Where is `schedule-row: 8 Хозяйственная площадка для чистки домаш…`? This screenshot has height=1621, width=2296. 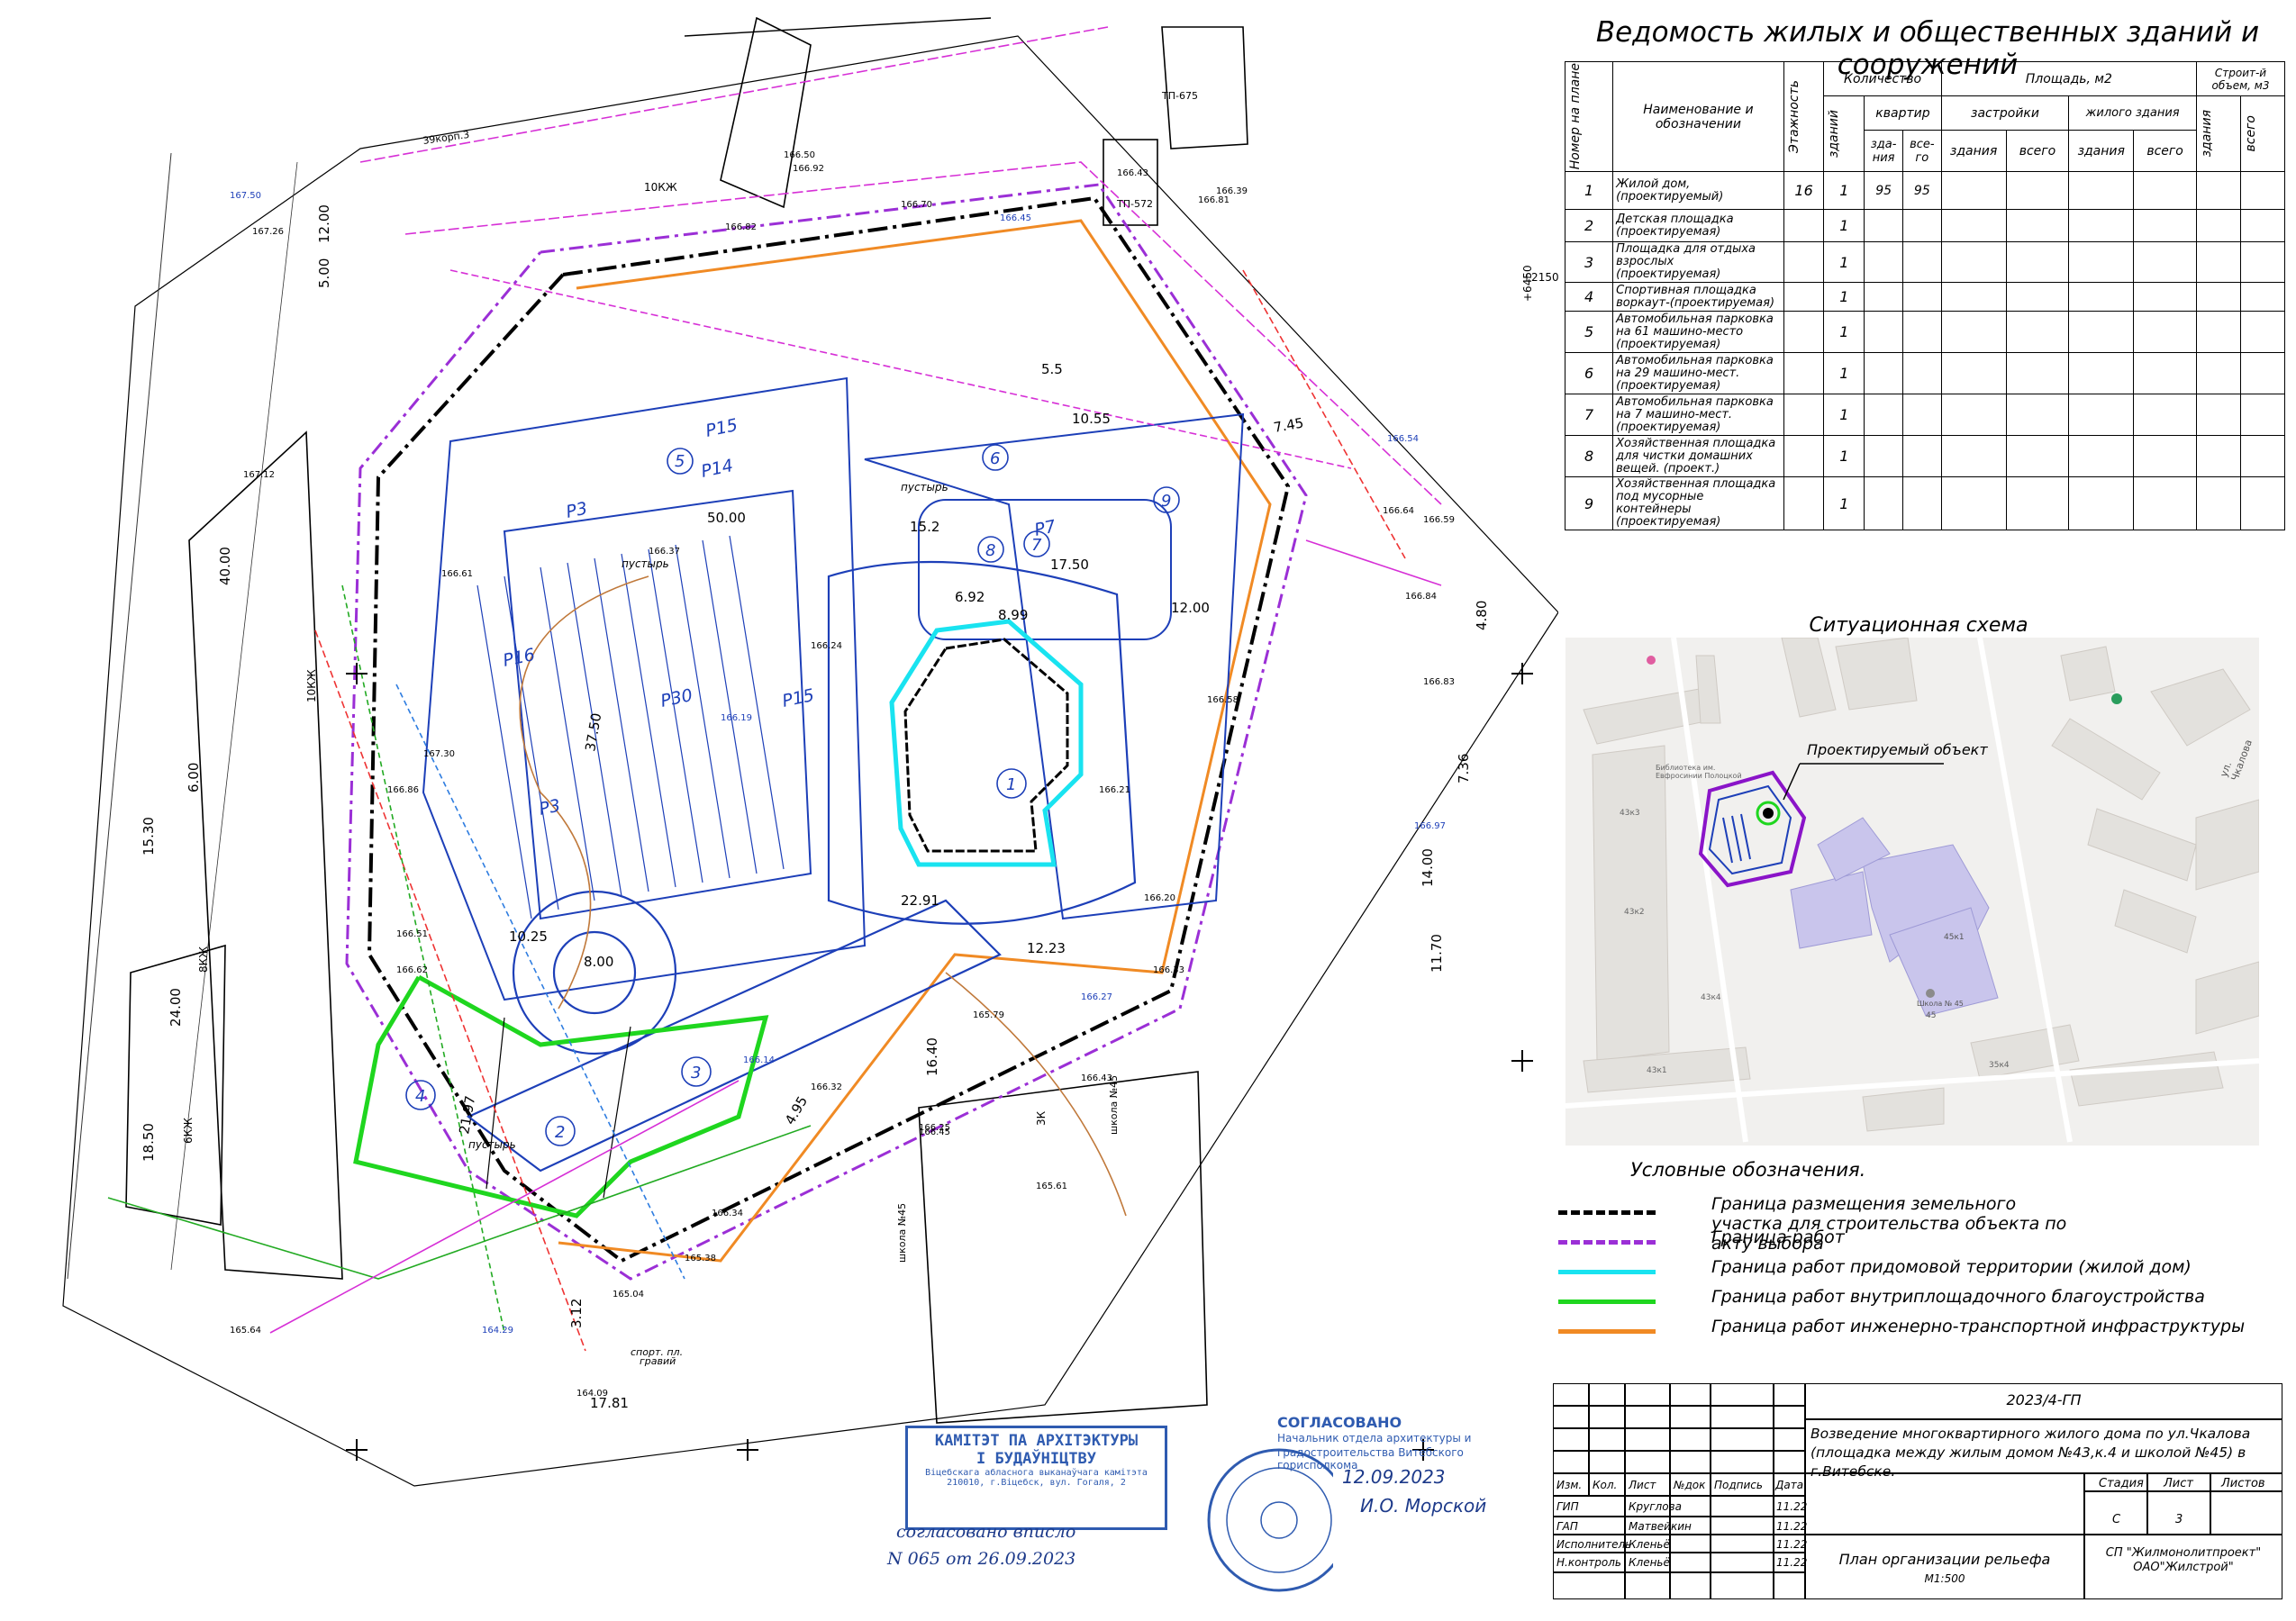
schedule-row: 8 Хозяйственная площадка для чистки домаш… is located at coordinates (1925, 456).